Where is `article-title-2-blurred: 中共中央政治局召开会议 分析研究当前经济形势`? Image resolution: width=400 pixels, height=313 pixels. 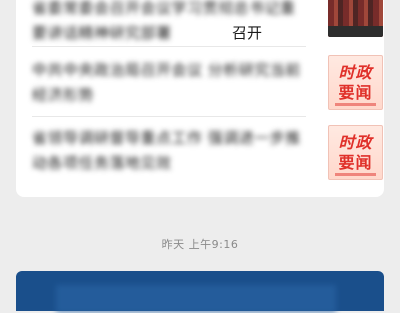 article-title-2-blurred: 中共中央政治局召开会议 分析研究当前经济形势 is located at coordinates (166, 82).